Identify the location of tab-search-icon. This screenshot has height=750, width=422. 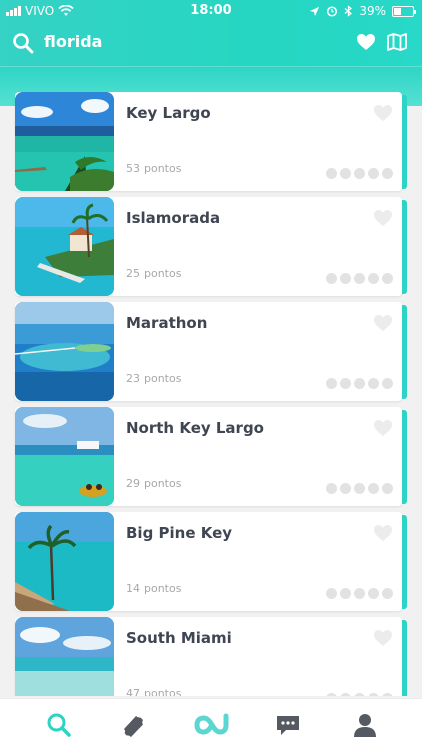
(59, 725).